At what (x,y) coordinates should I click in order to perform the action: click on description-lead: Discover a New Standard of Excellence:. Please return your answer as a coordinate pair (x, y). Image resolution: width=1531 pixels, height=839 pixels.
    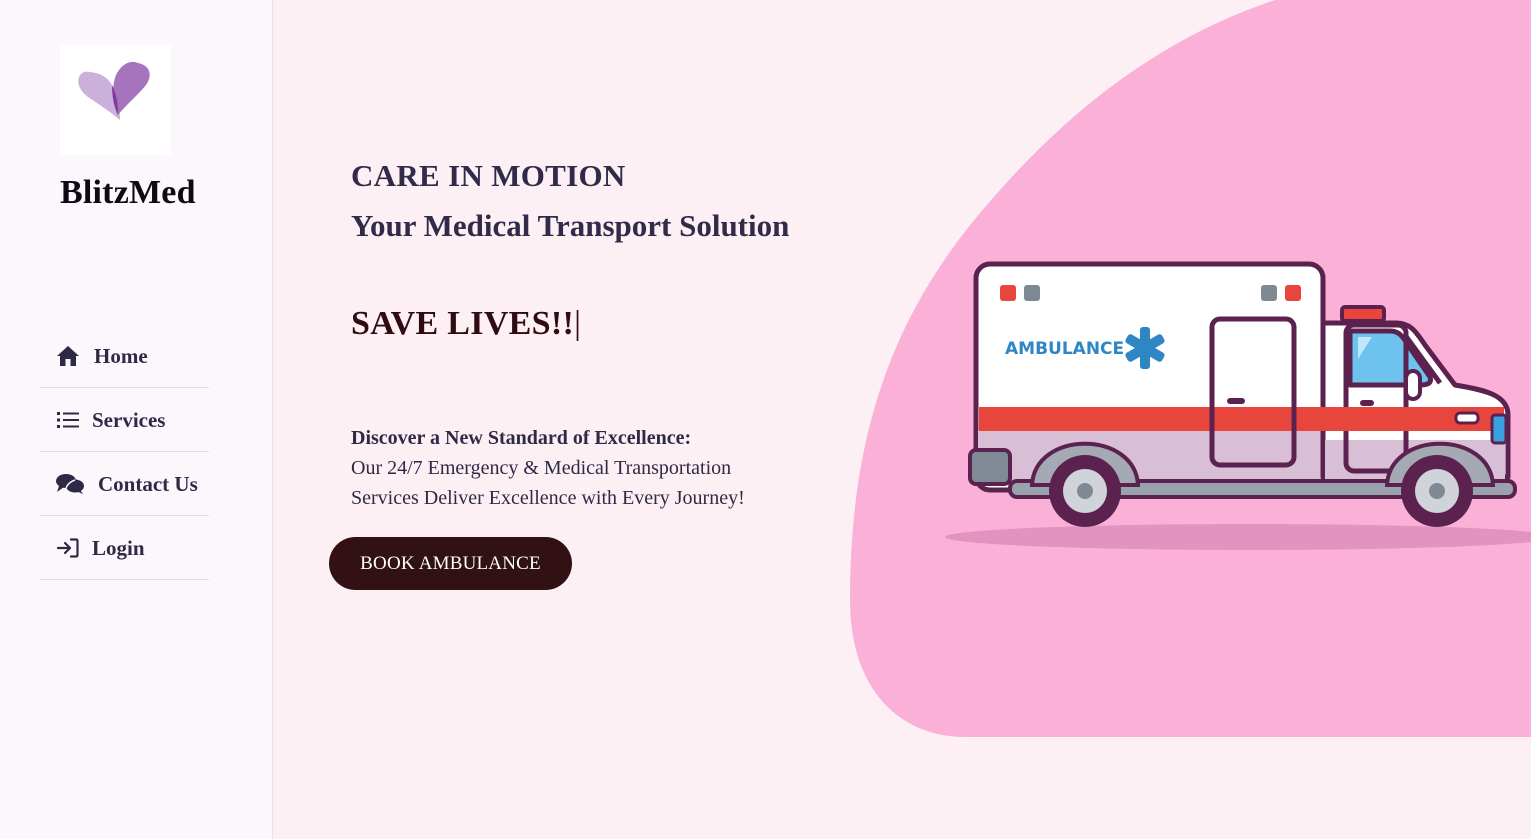
    Looking at the image, I should click on (521, 438).